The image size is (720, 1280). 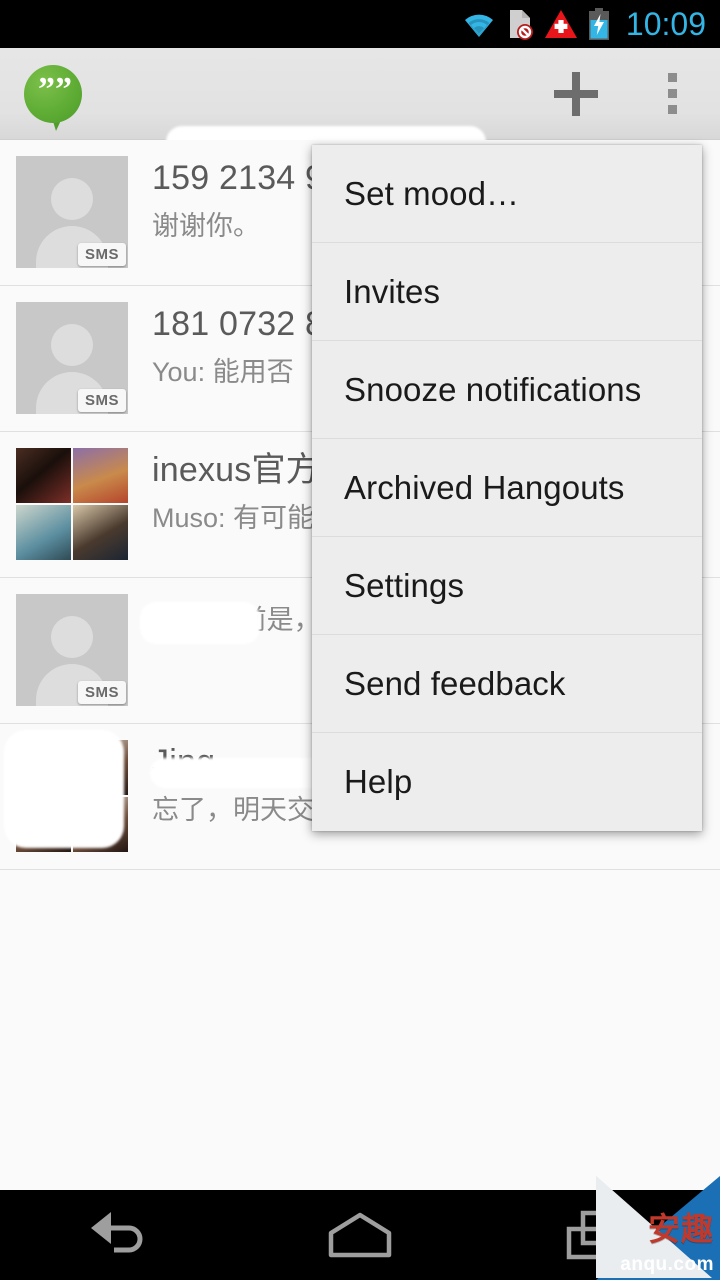 I want to click on overflow-menu-icon, so click(x=672, y=93).